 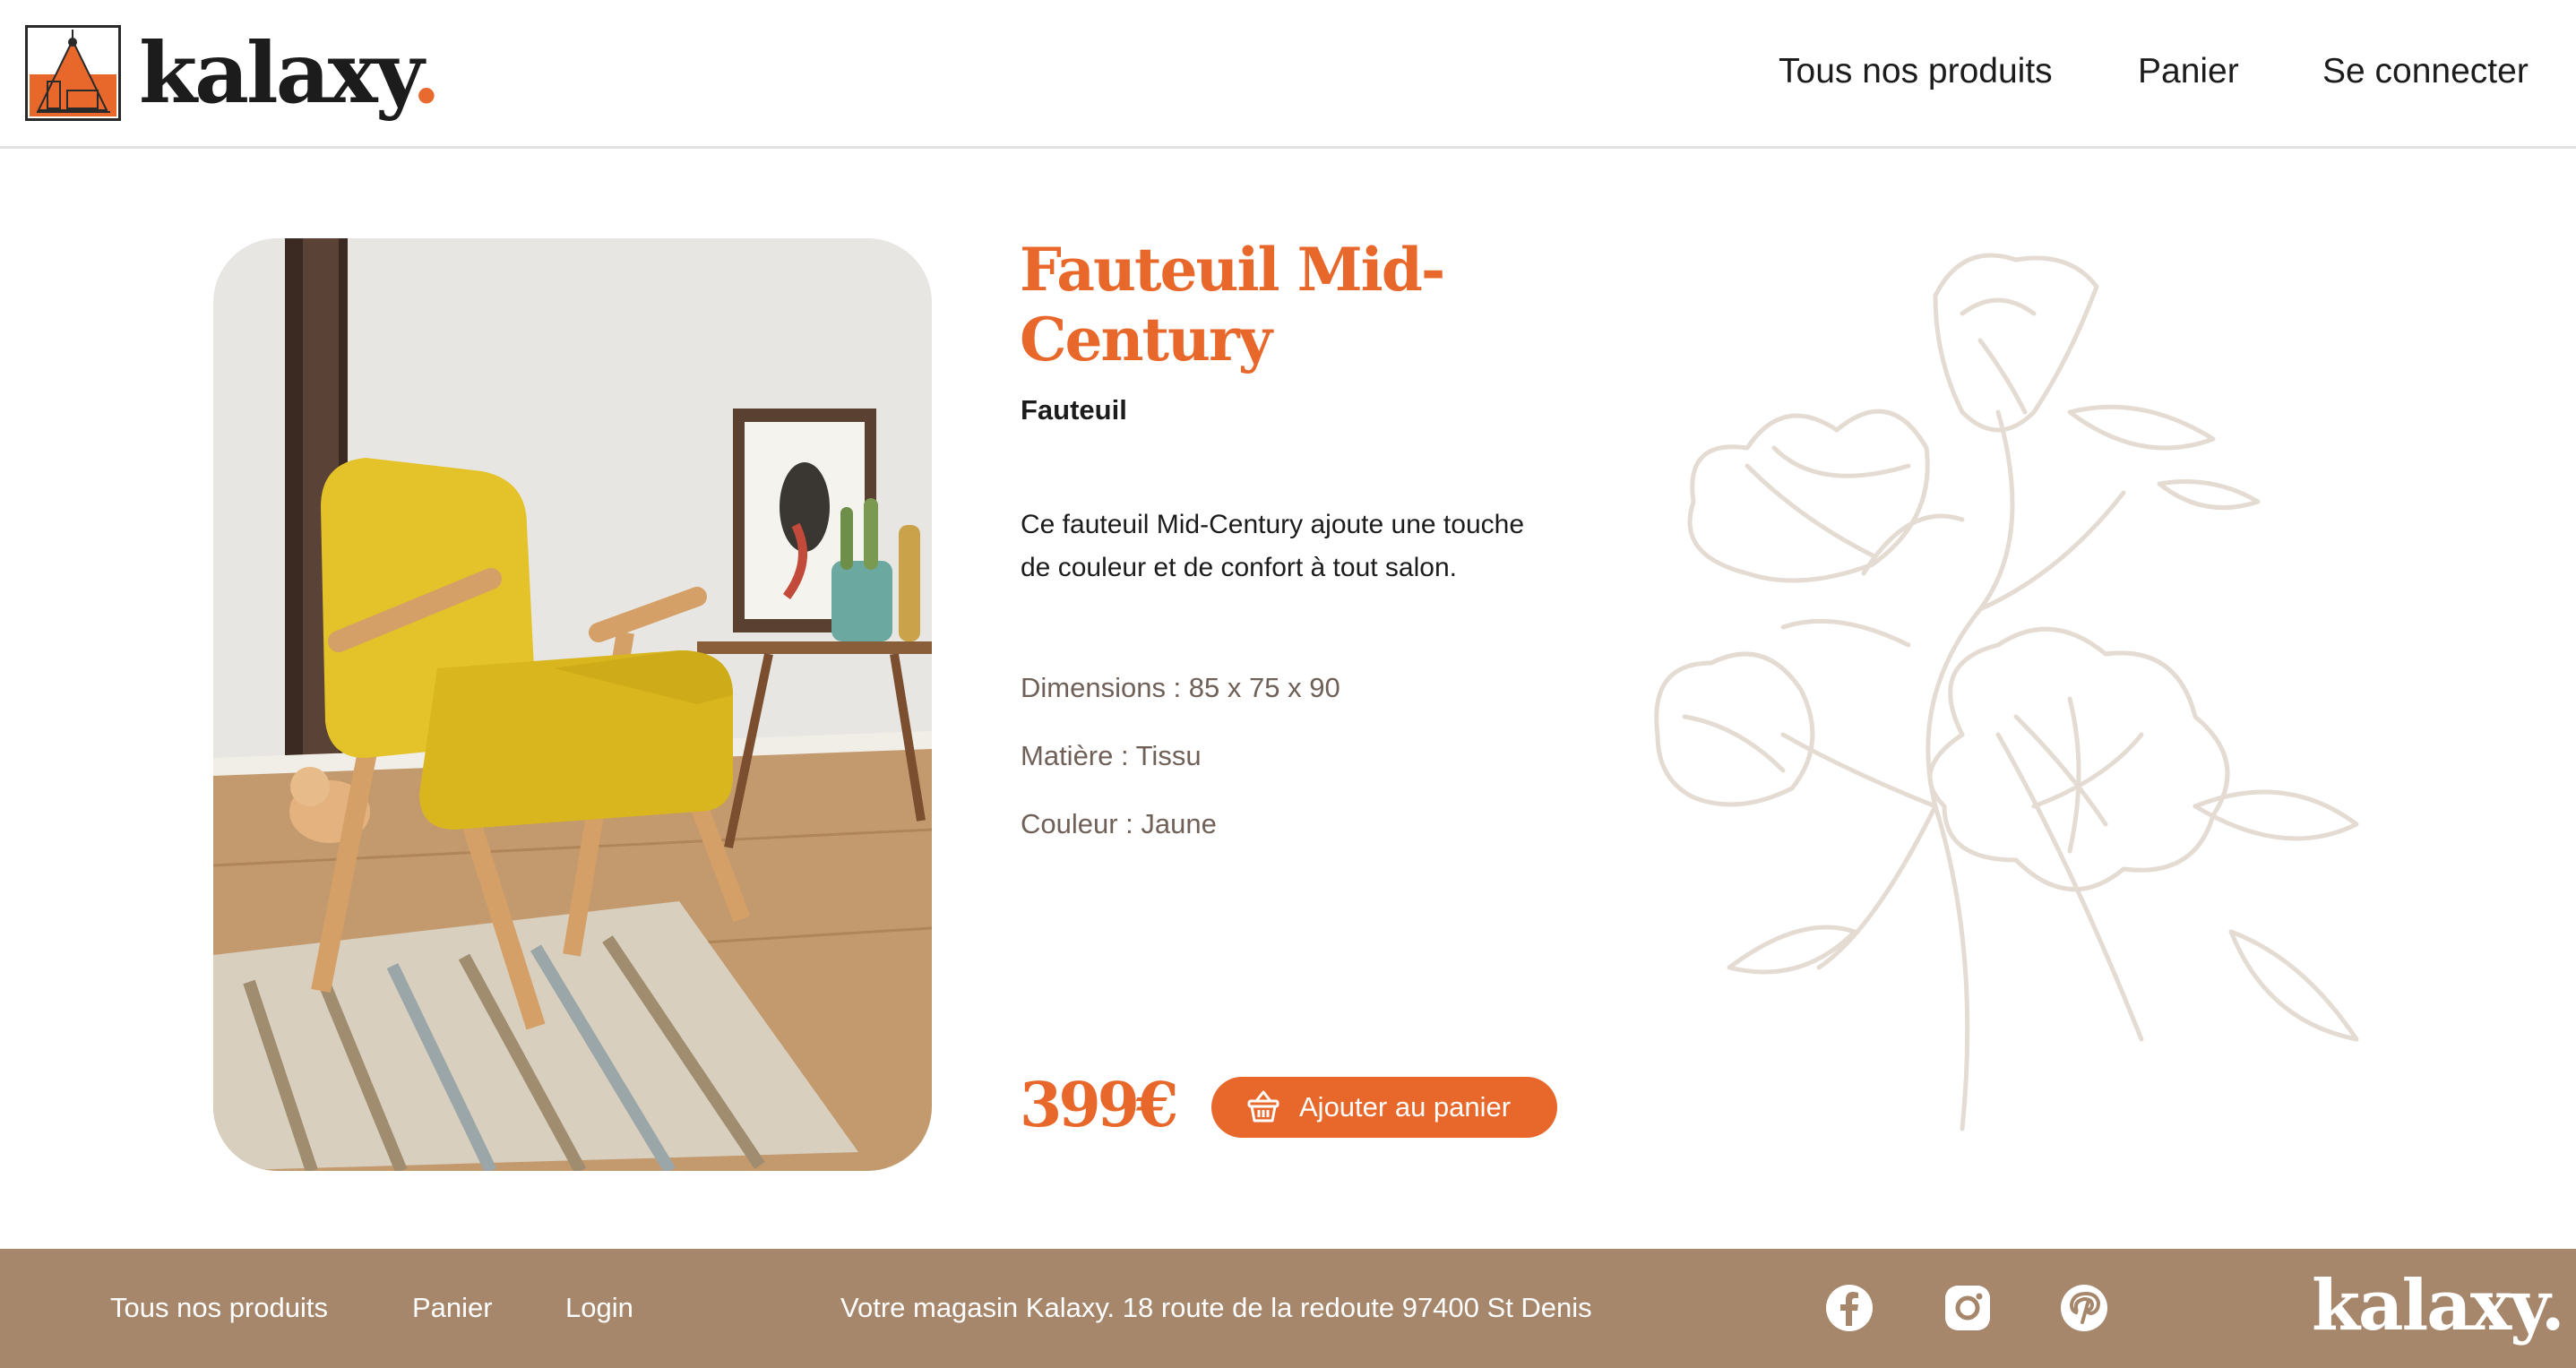 I want to click on product-color: Couleur : Jaune, so click(x=1119, y=823).